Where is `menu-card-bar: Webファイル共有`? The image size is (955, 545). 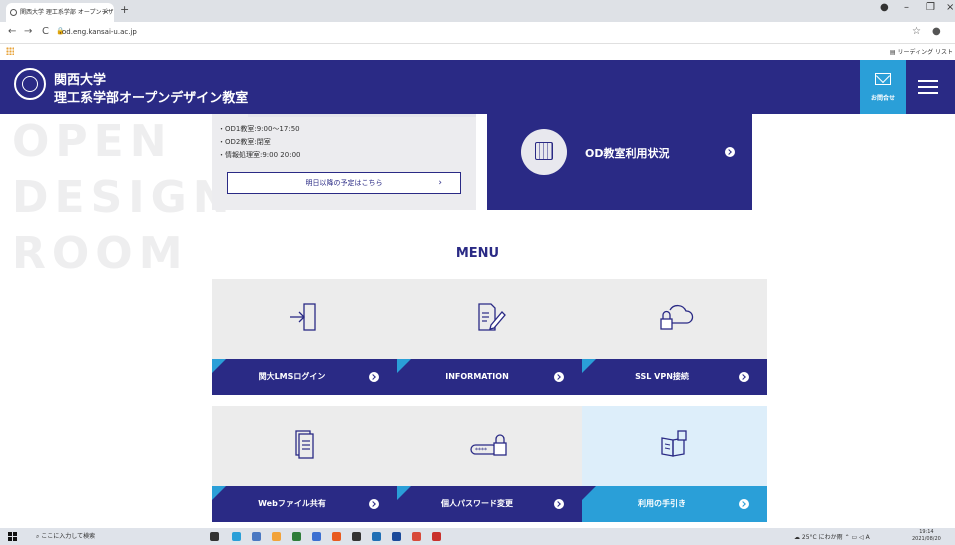
menu-card-bar: Webファイル共有 is located at coordinates (304, 504).